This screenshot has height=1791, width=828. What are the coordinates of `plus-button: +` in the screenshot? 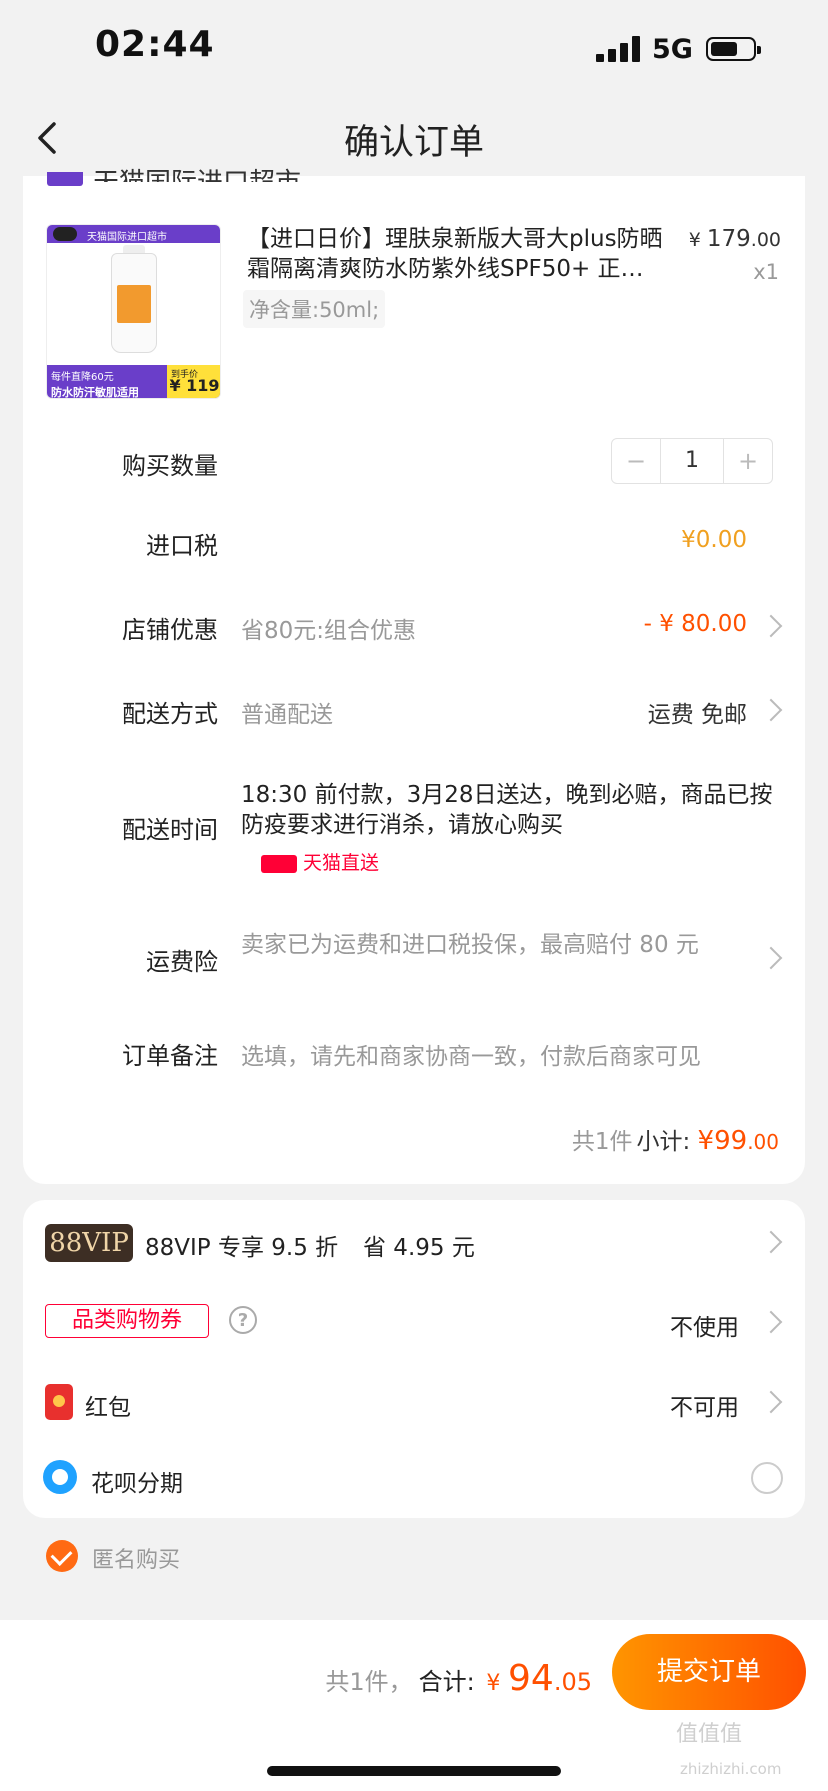 It's located at (748, 461).